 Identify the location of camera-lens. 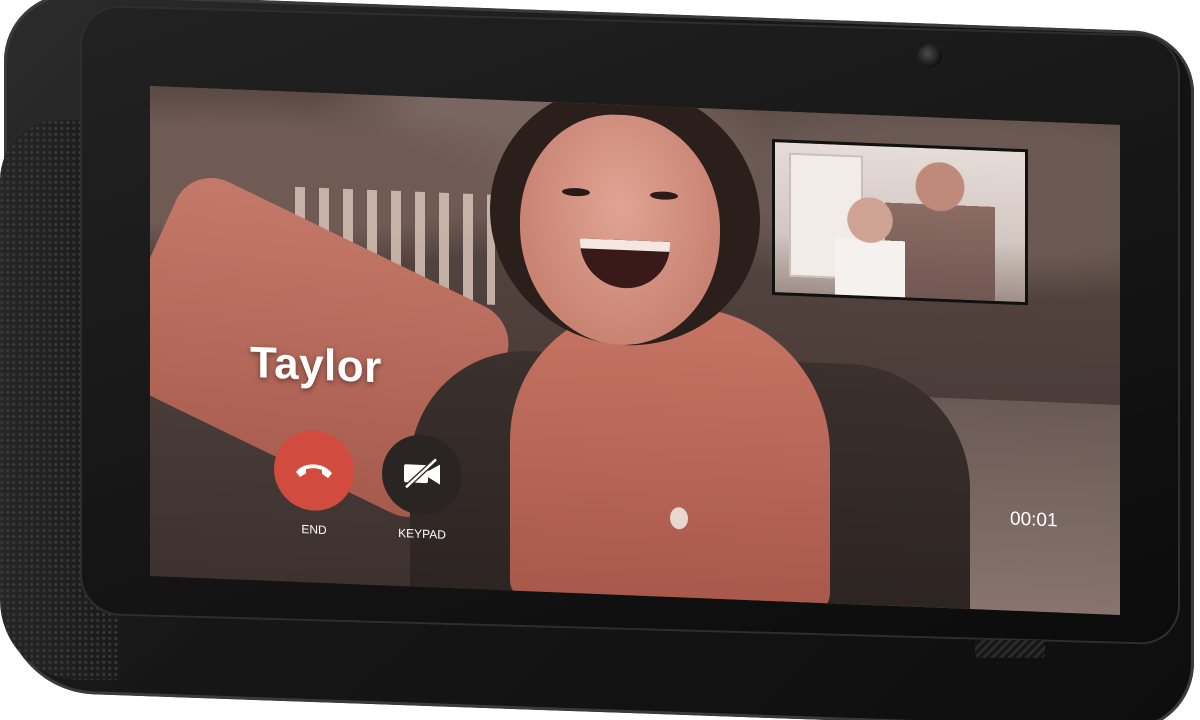
(930, 56).